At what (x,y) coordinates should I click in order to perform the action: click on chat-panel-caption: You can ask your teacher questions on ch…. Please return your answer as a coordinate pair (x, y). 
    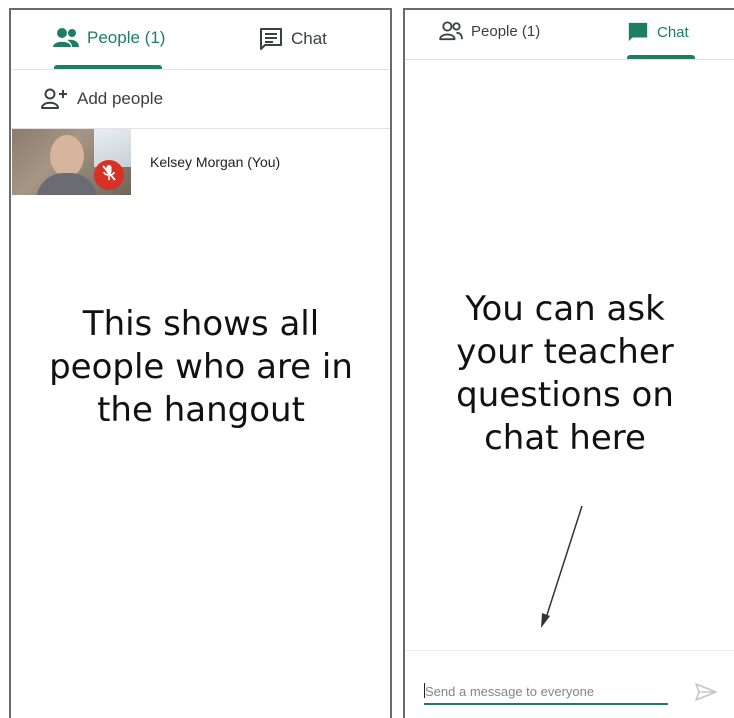
    Looking at the image, I should click on (565, 373).